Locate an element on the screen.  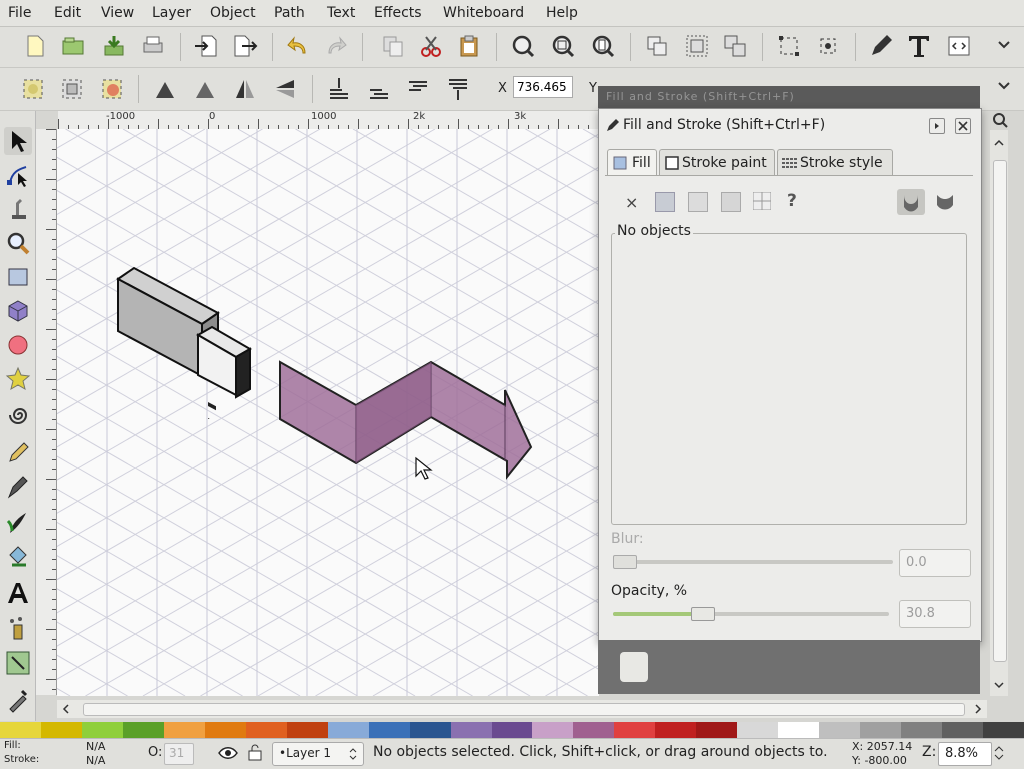
ellipse-tool-icon is located at coordinates (18, 345).